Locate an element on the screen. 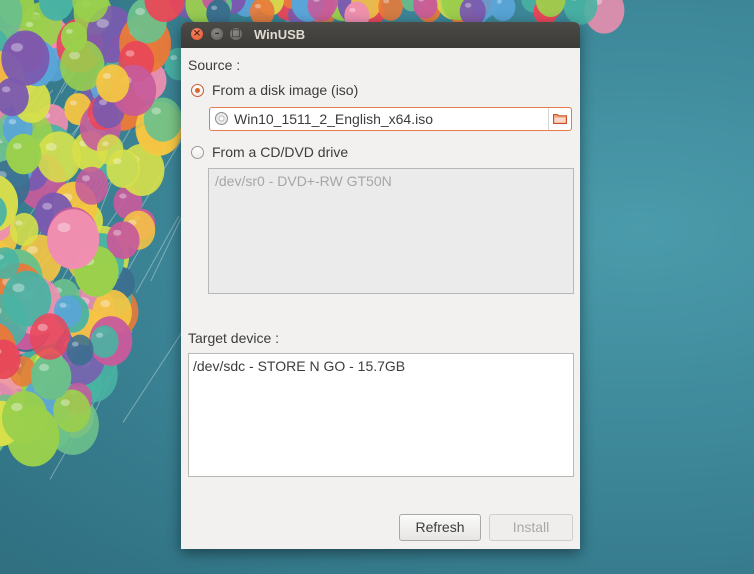 This screenshot has height=574, width=754. title-bar: × – □ WinUSB is located at coordinates (380, 35).